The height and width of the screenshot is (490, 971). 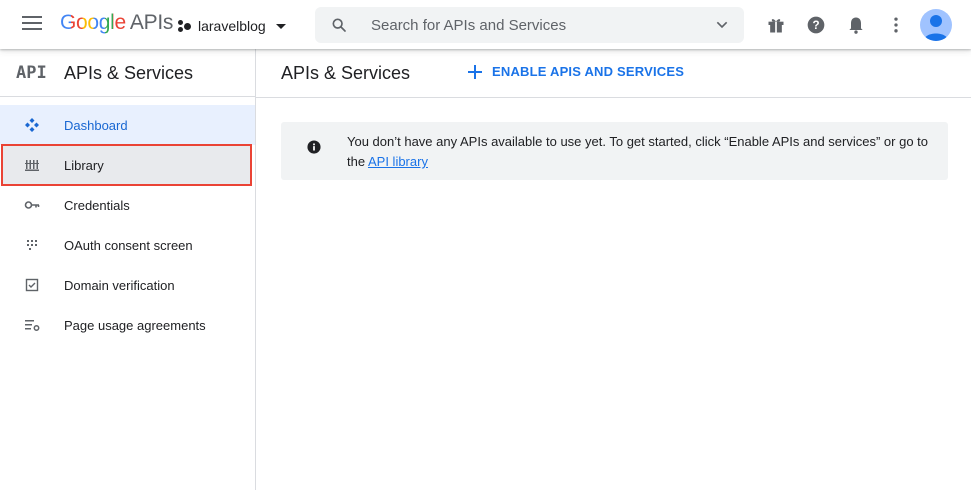 I want to click on search-input, so click(x=536, y=25).